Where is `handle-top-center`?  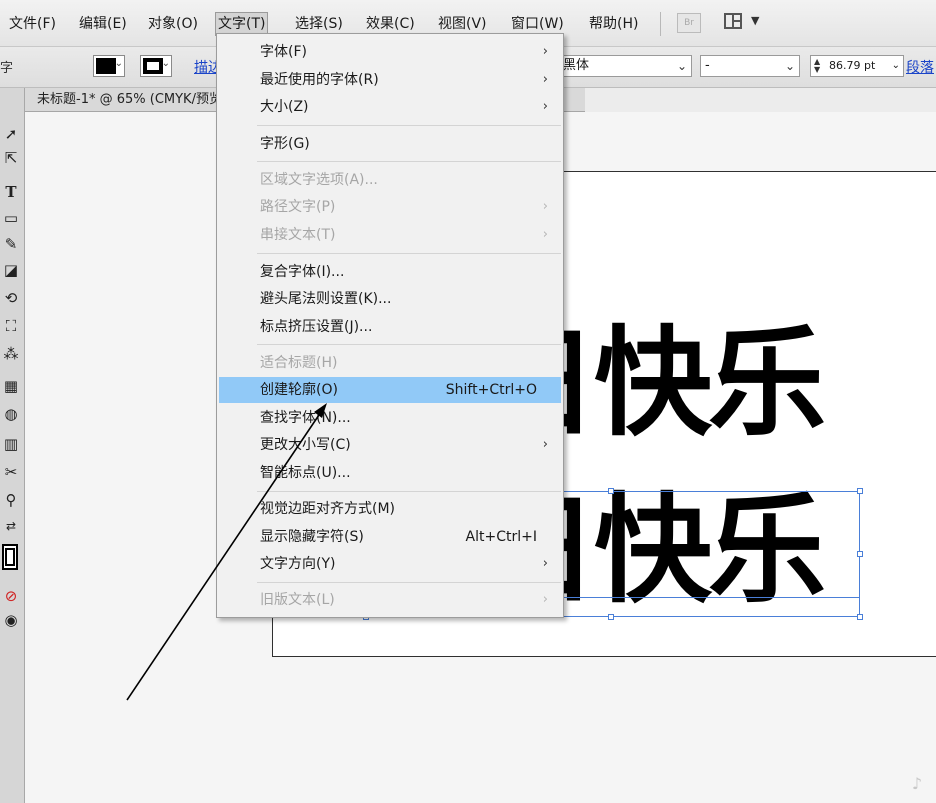
handle-top-center is located at coordinates (611, 491).